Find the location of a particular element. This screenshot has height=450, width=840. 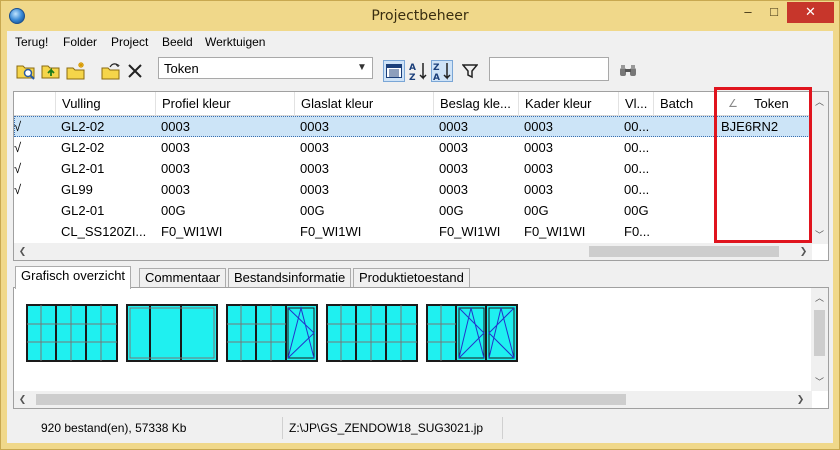

menu-folder: Folder is located at coordinates (80, 42).